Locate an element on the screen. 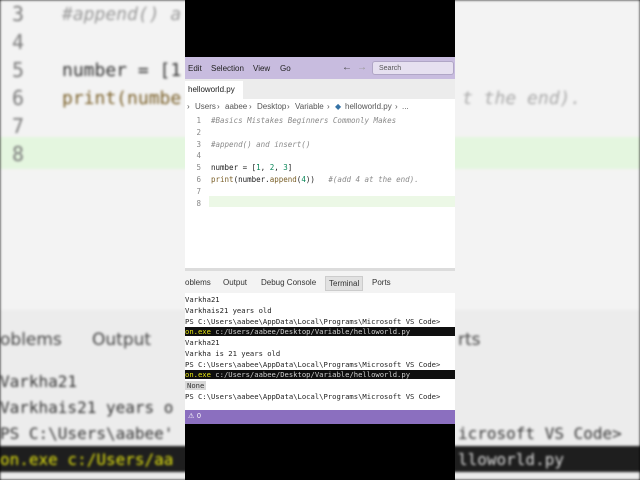 This screenshot has width=640, height=480. bg-terminal-line: on.exe c:/Users/aa is located at coordinates (87, 459).